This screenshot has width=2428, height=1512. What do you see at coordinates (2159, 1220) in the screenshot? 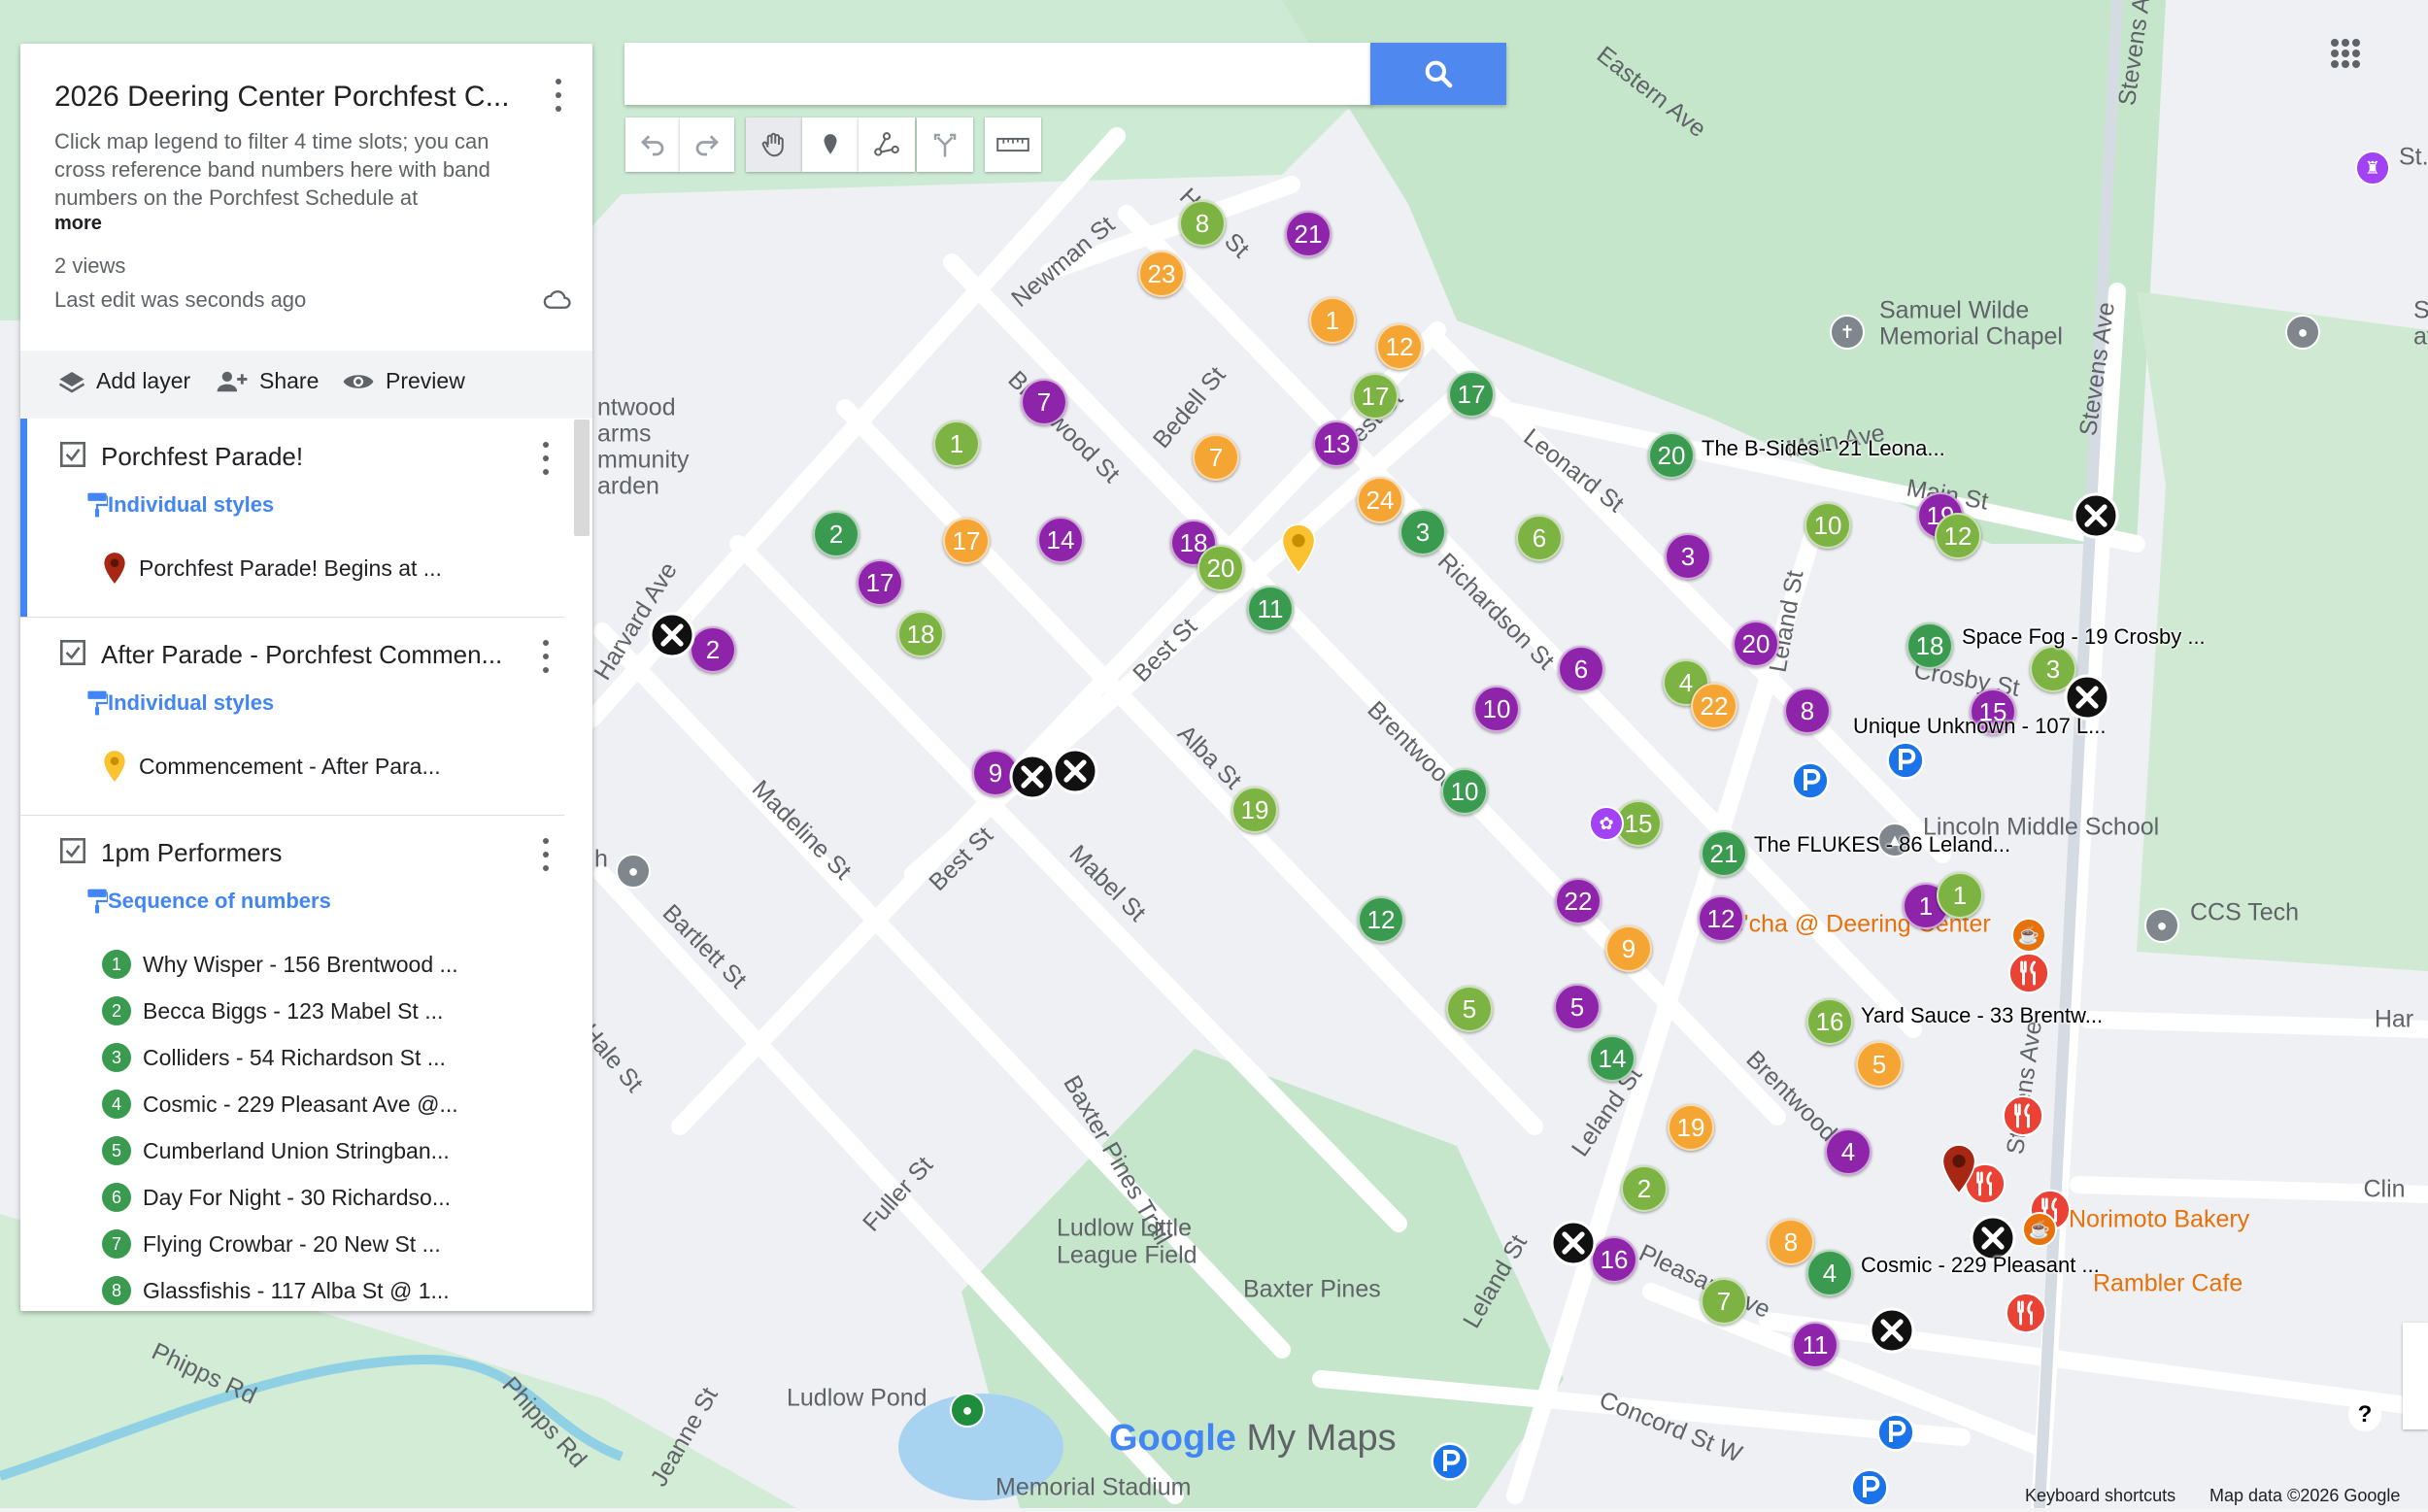
I see `food-poi-label: Norimoto Bakery` at bounding box center [2159, 1220].